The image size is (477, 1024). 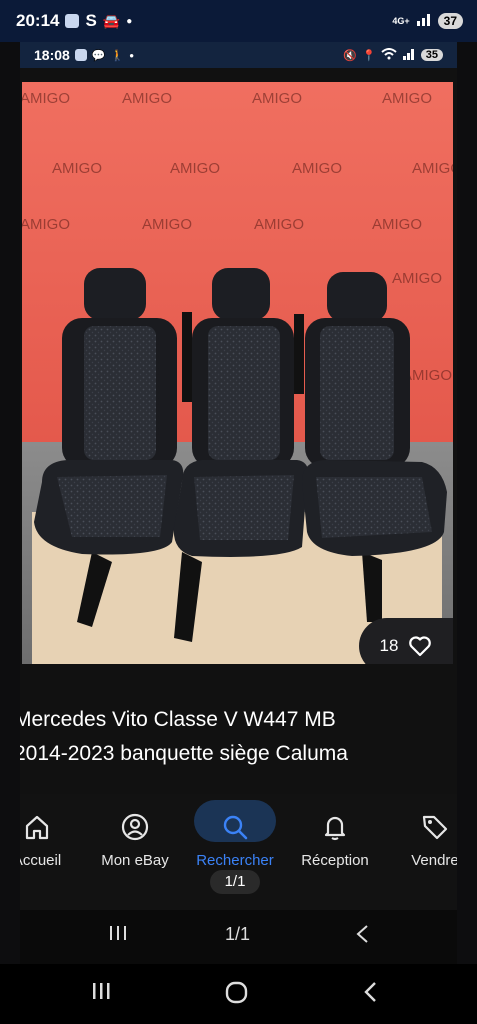 What do you see at coordinates (38, 20) in the screenshot?
I see `outer-clock: 20:14` at bounding box center [38, 20].